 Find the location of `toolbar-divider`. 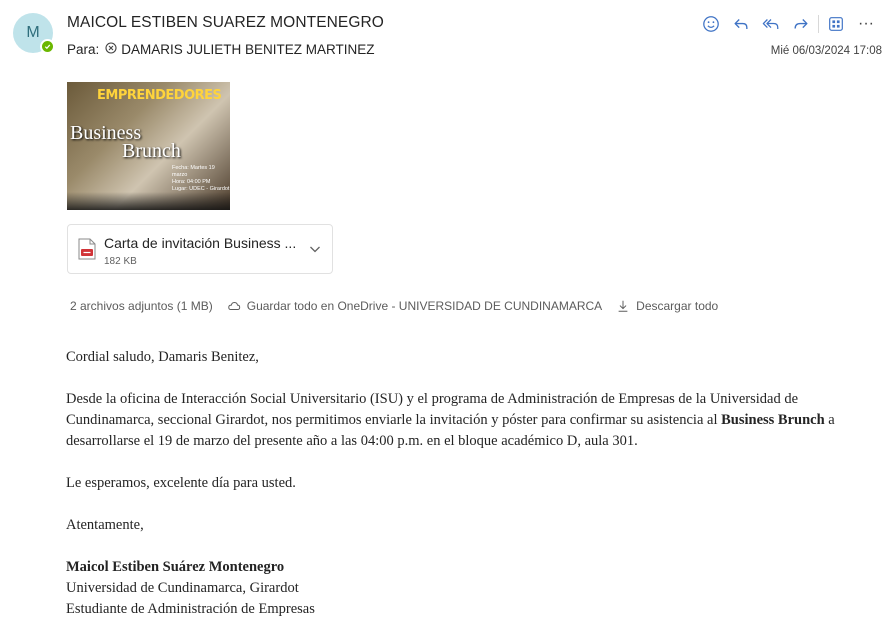

toolbar-divider is located at coordinates (818, 24).